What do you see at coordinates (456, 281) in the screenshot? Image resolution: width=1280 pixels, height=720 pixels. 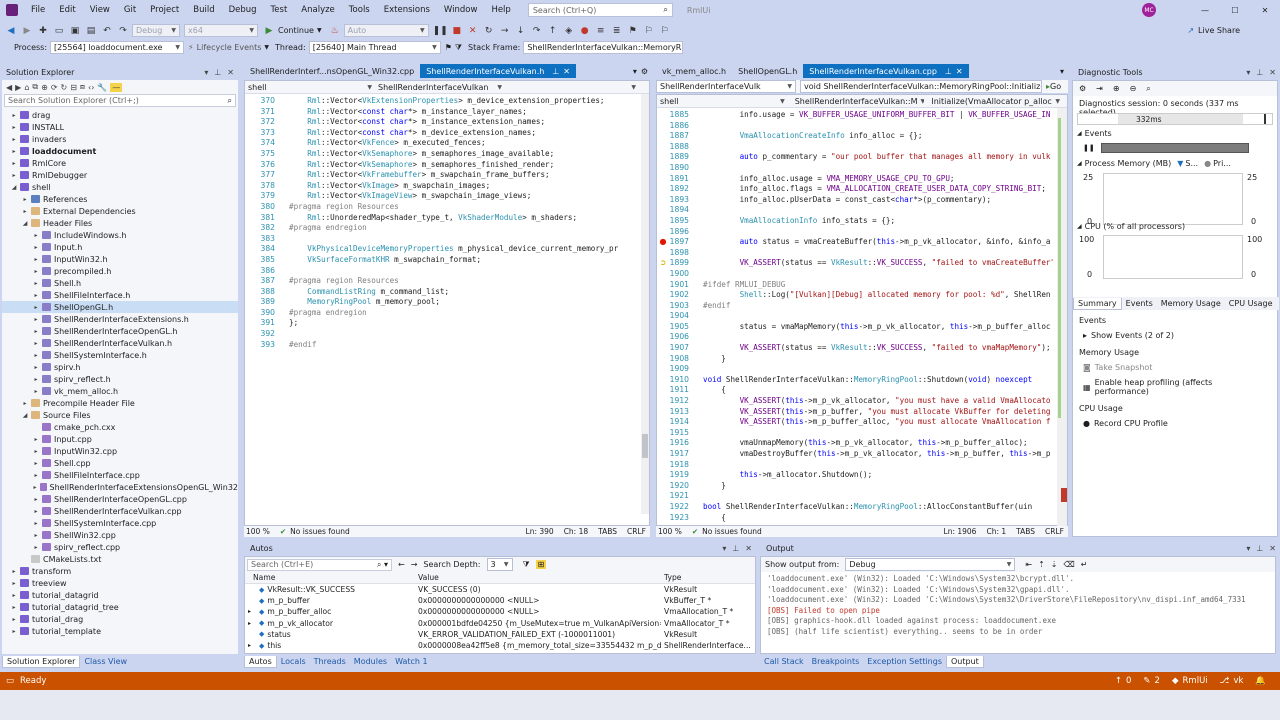 I see `code-line: #pragma region Resources` at bounding box center [456, 281].